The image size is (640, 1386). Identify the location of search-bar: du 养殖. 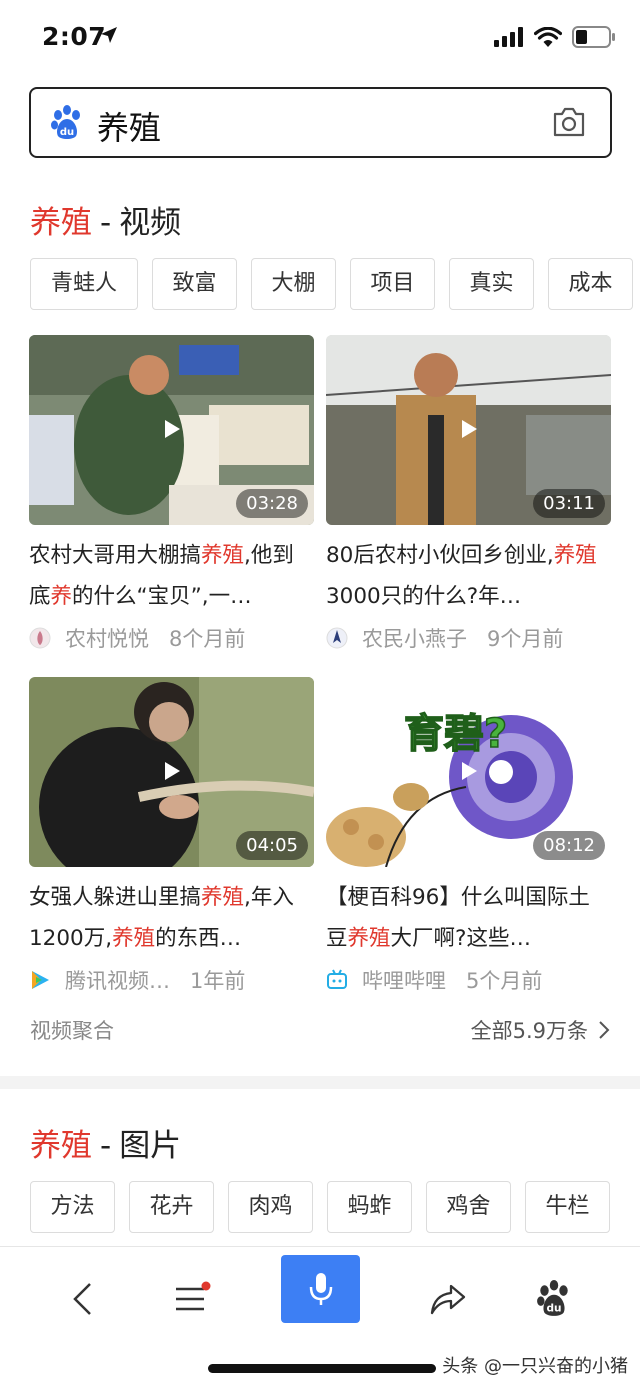
(320, 122).